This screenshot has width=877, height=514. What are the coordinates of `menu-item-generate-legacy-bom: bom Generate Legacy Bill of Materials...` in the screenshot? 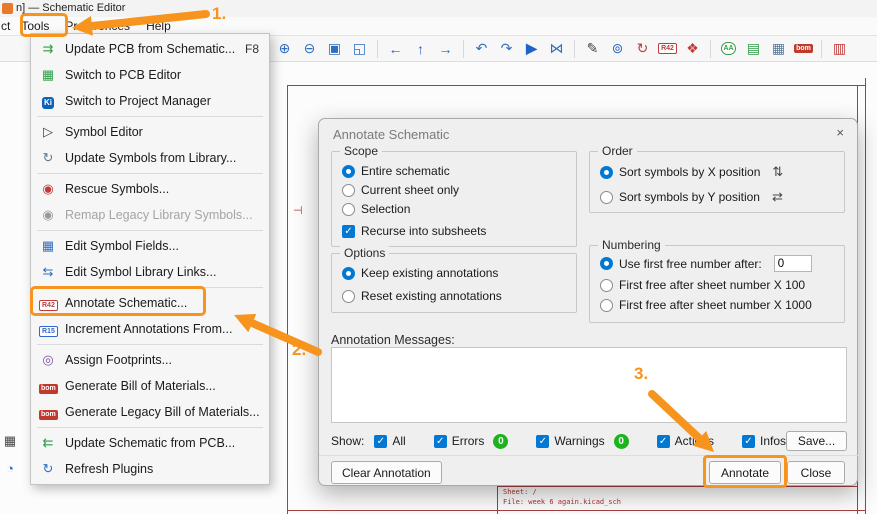 It's located at (150, 412).